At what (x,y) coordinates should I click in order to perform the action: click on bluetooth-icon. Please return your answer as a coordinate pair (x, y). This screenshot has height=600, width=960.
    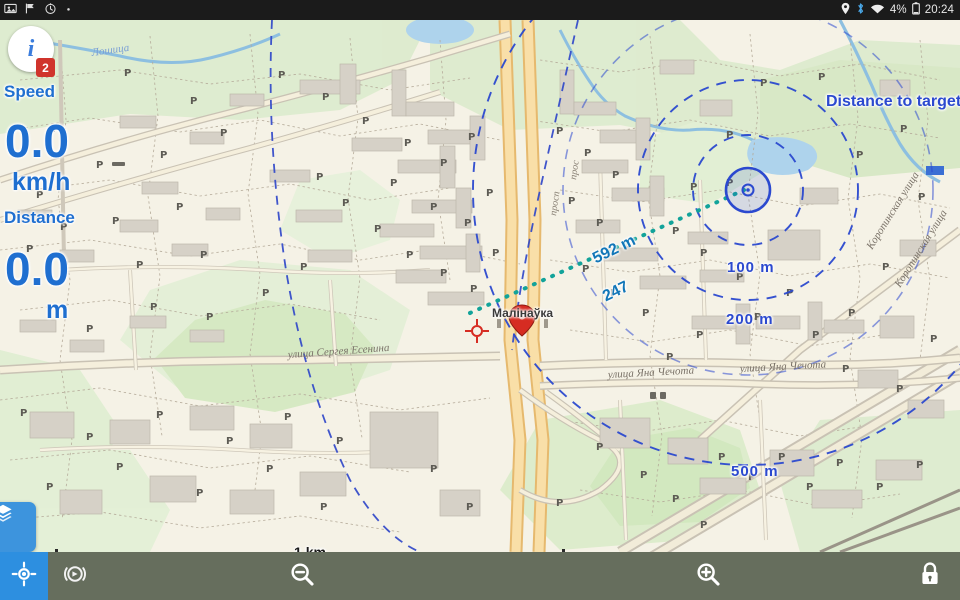
    Looking at the image, I should click on (860, 10).